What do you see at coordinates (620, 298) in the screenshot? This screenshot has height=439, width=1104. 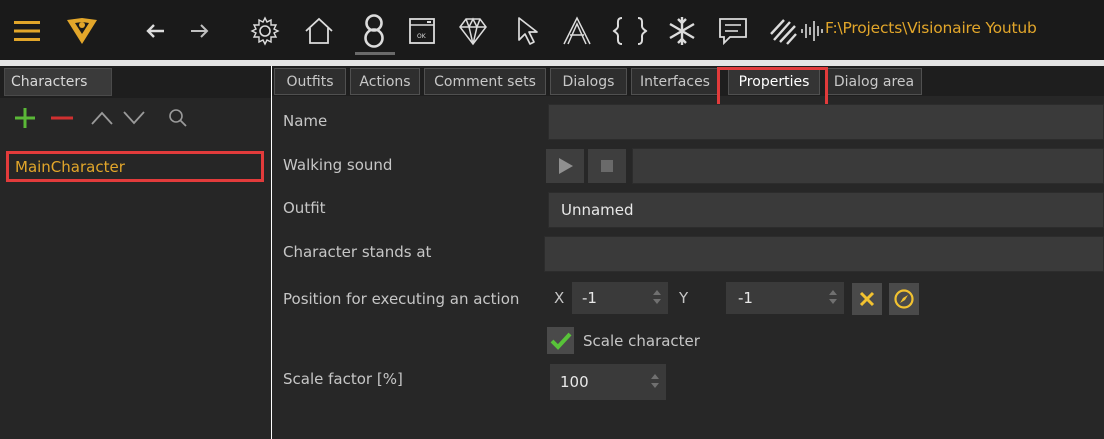 I see `x-spinbox: -1` at bounding box center [620, 298].